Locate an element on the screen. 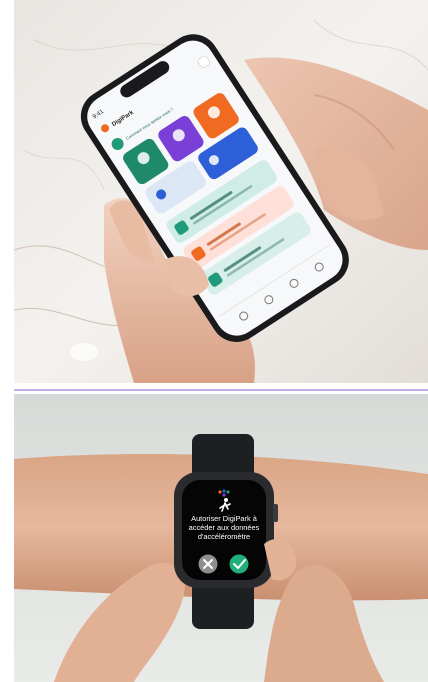  accept-button is located at coordinates (239, 564).